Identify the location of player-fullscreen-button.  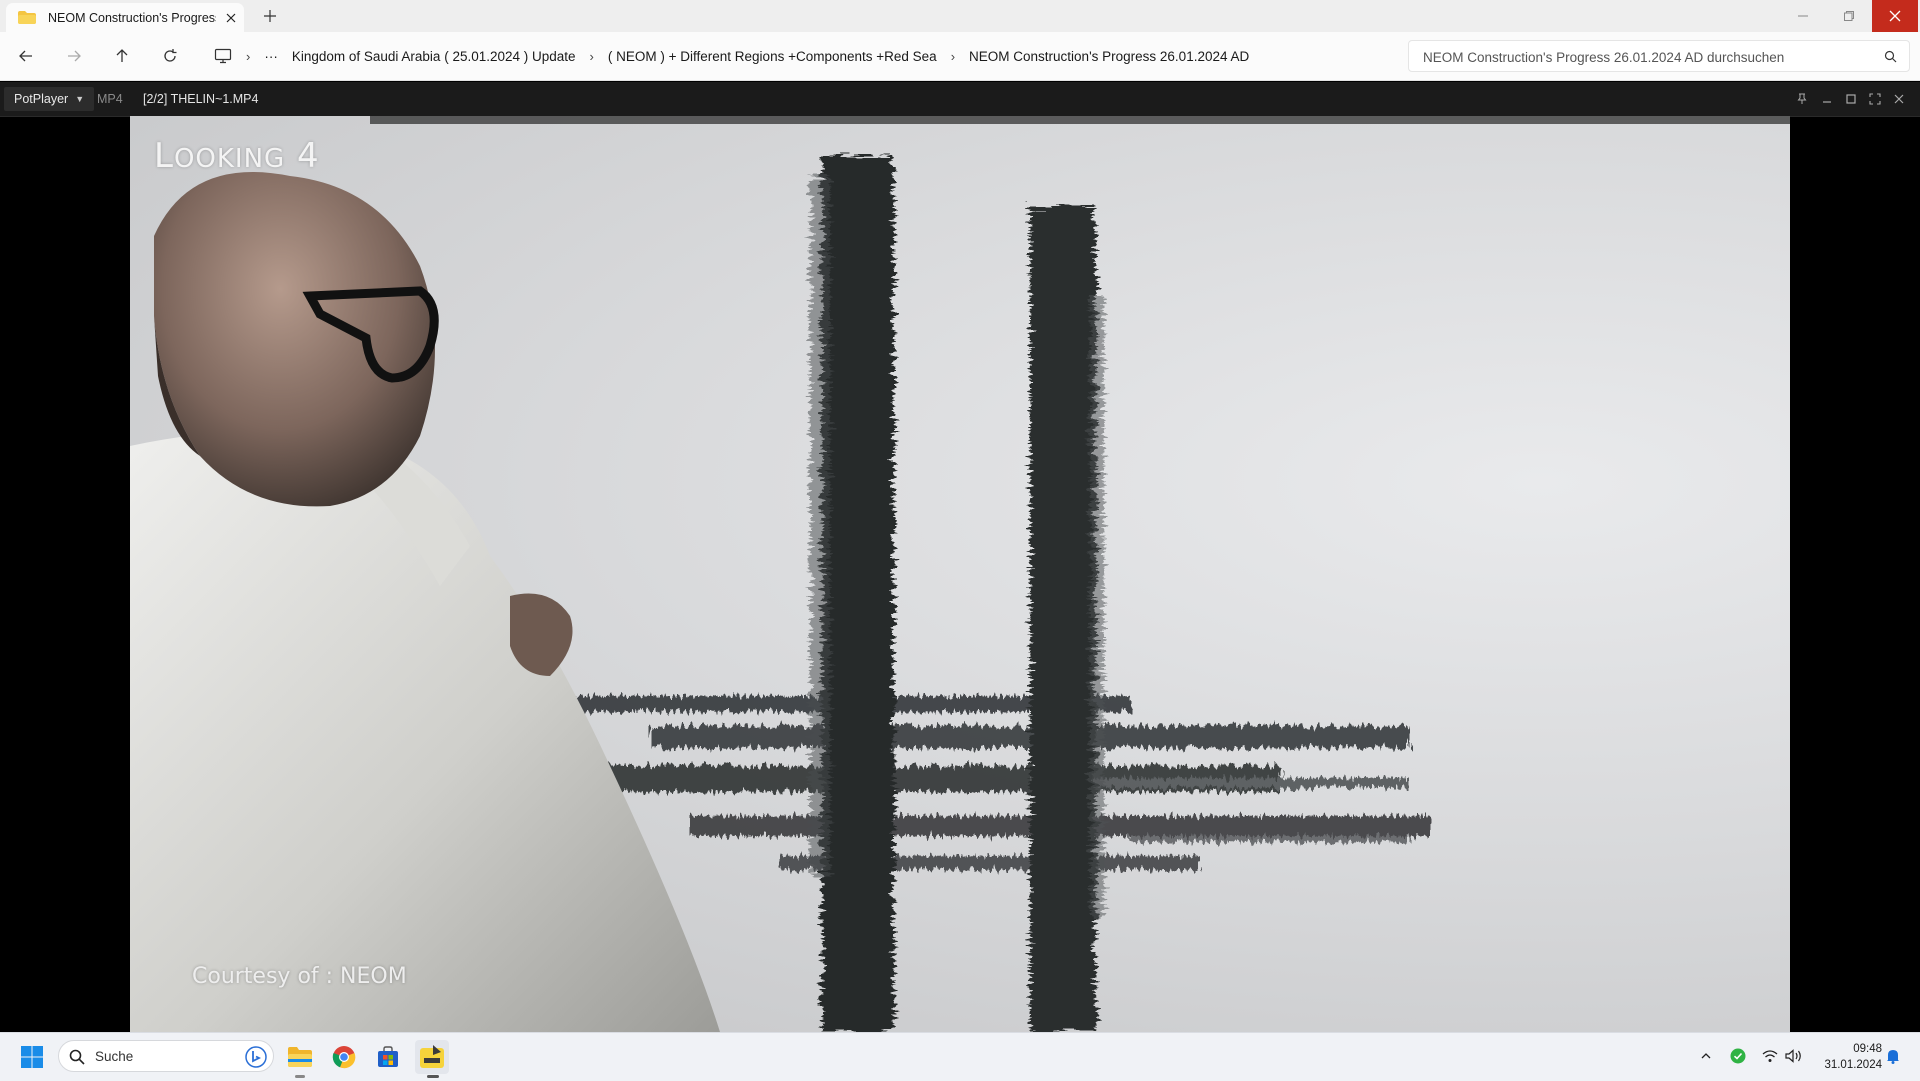
(1875, 99).